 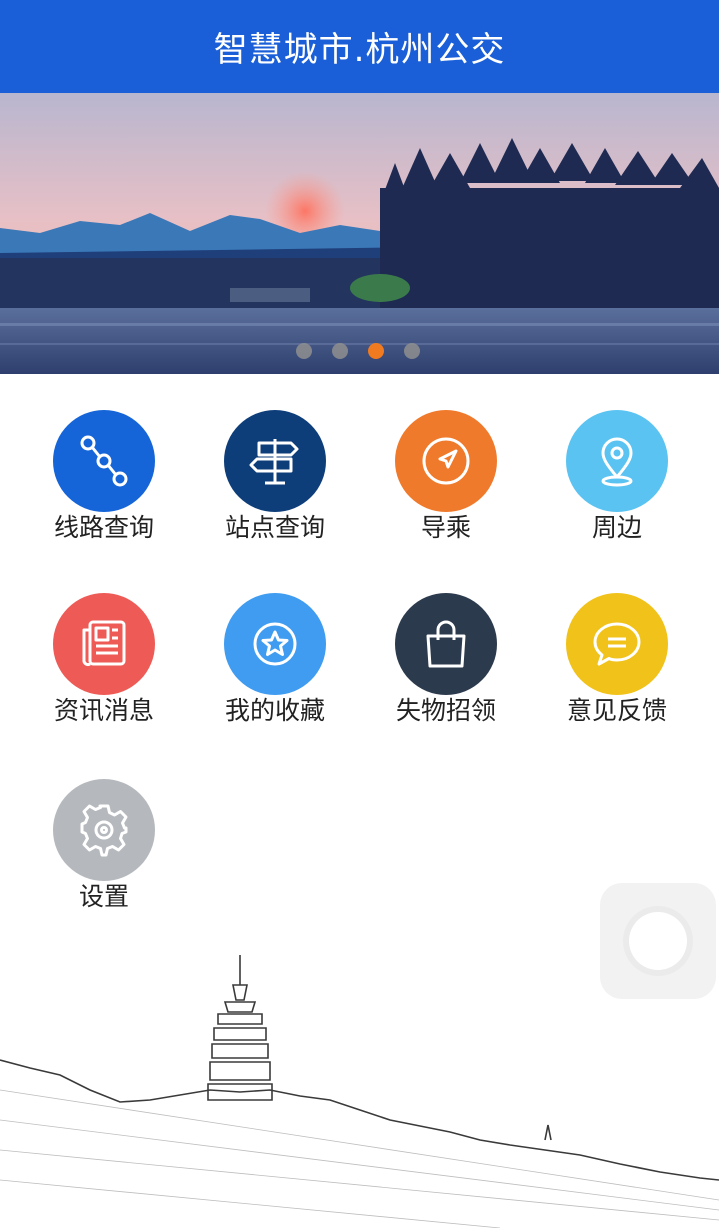 What do you see at coordinates (616, 527) in the screenshot?
I see `grid-item-label: 周边` at bounding box center [616, 527].